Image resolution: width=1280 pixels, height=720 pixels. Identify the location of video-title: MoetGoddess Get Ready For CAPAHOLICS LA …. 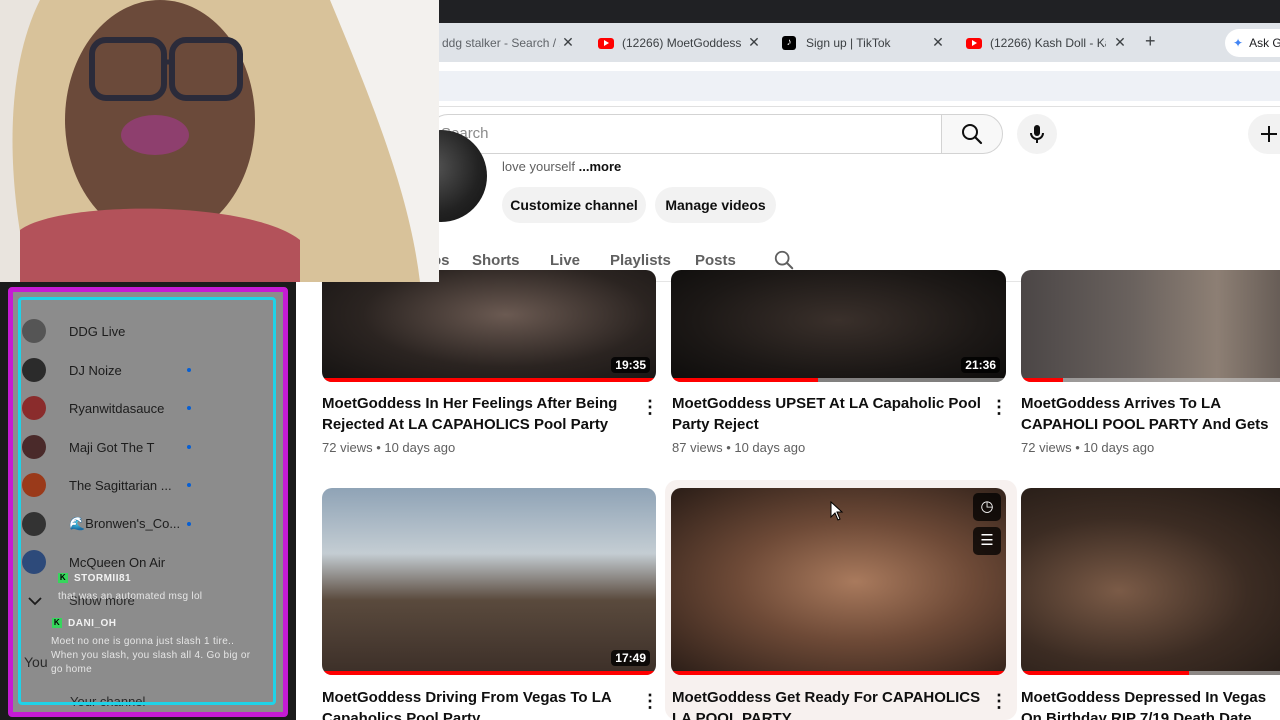
(827, 703).